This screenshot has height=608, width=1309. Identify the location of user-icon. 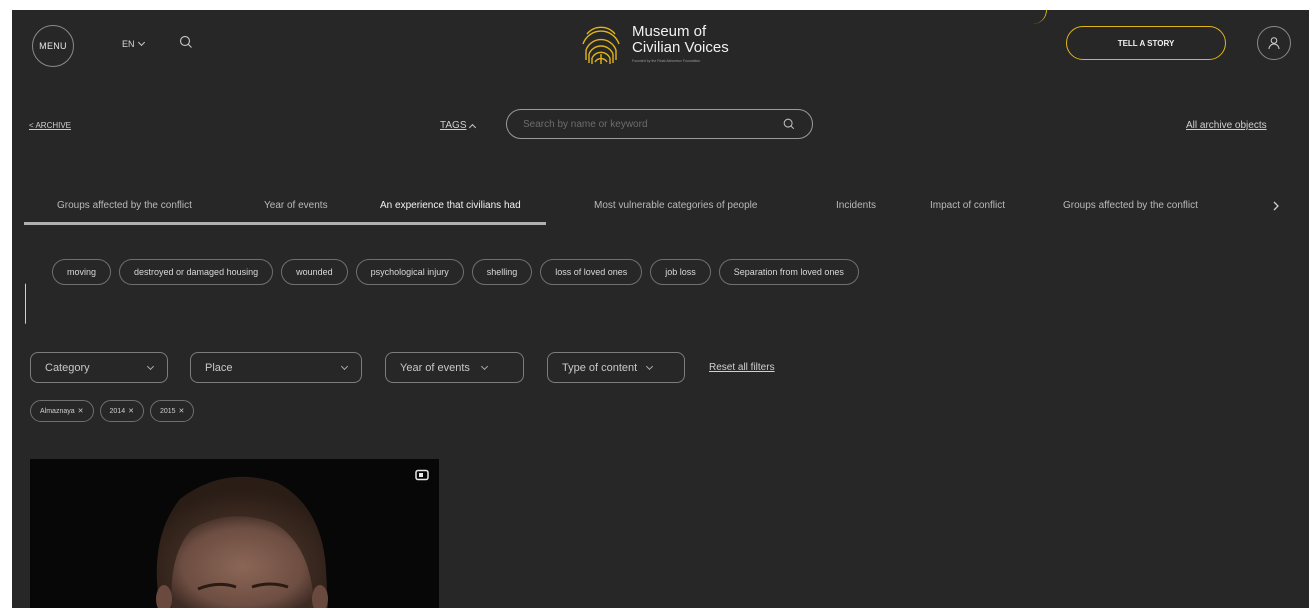
(1274, 43).